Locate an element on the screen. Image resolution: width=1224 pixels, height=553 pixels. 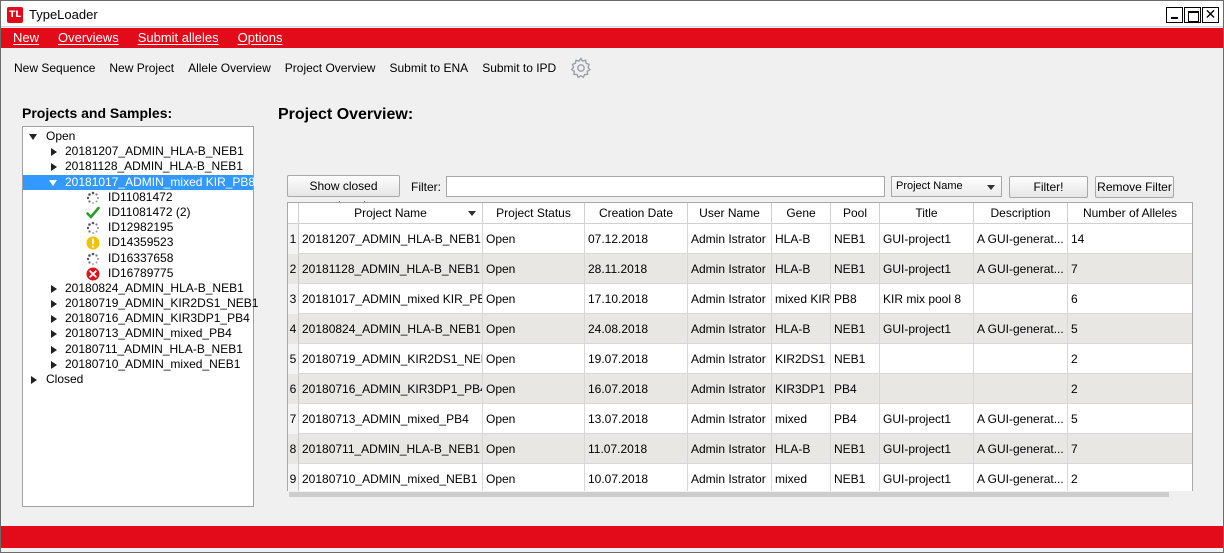
filter-button: Filter! is located at coordinates (1048, 187).